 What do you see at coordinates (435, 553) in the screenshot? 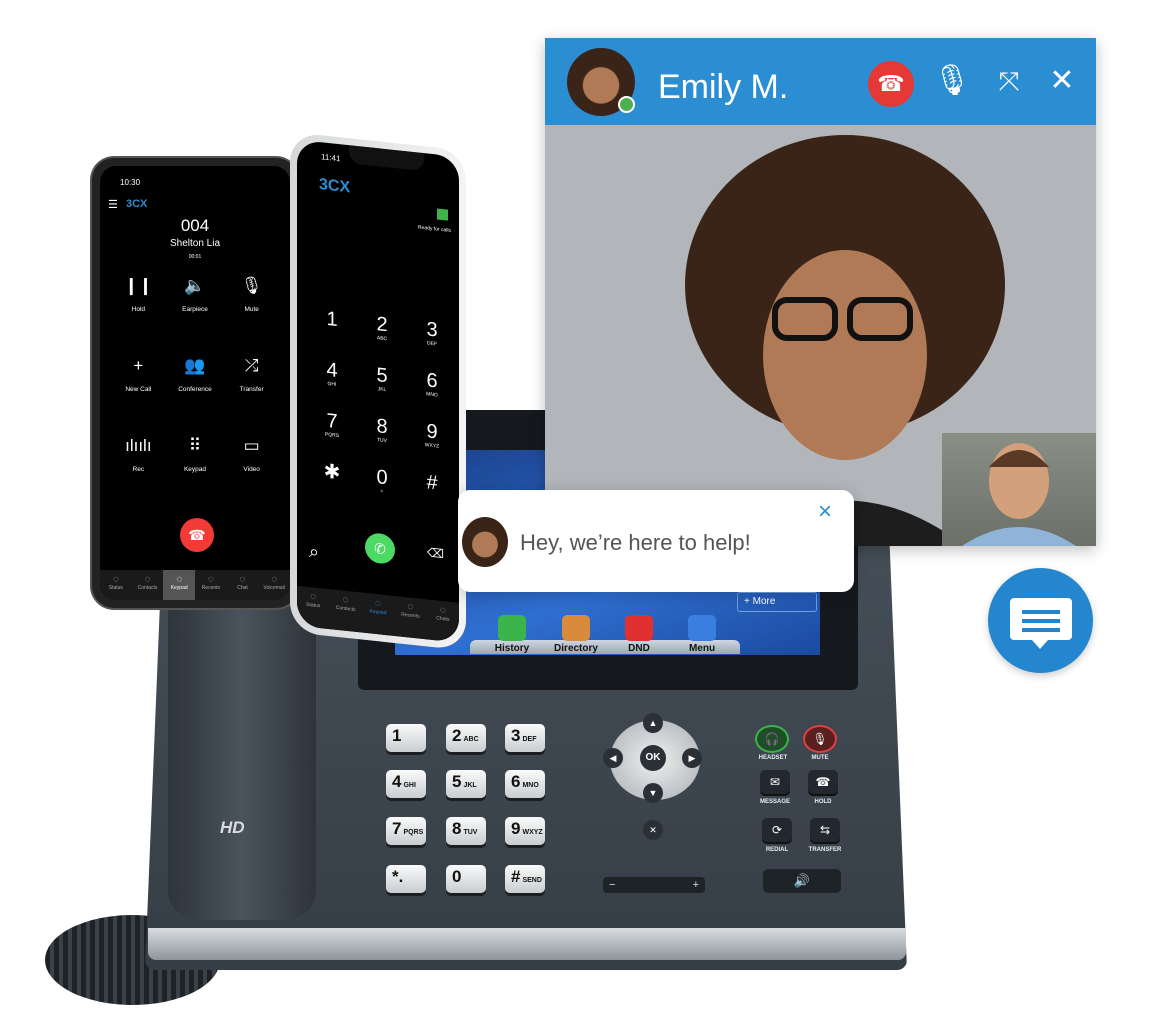
I see `backspace-icon: ⌫` at bounding box center [435, 553].